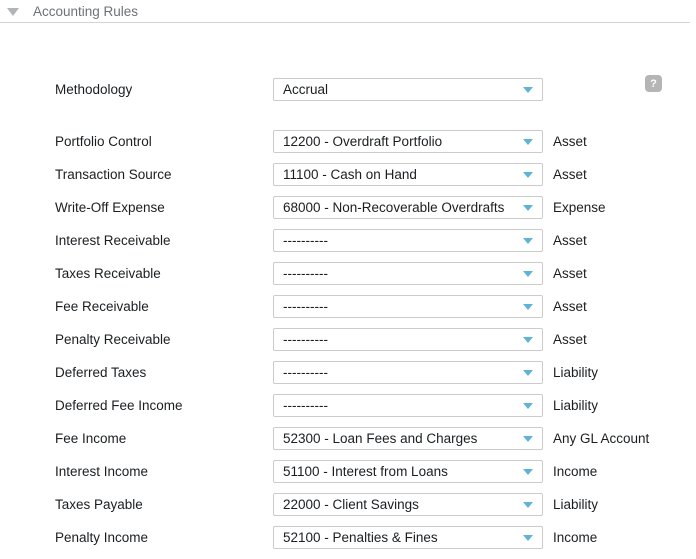 This screenshot has width=696, height=559. What do you see at coordinates (113, 339) in the screenshot?
I see `field-label: Penalty Receivable` at bounding box center [113, 339].